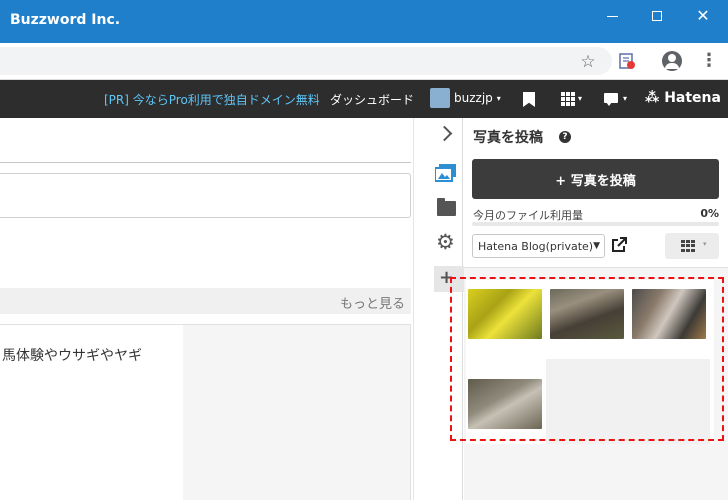 Image resolution: width=728 pixels, height=500 pixels. Describe the element at coordinates (205, 301) in the screenshot. I see `editor-toolbar: もっと見る` at that location.